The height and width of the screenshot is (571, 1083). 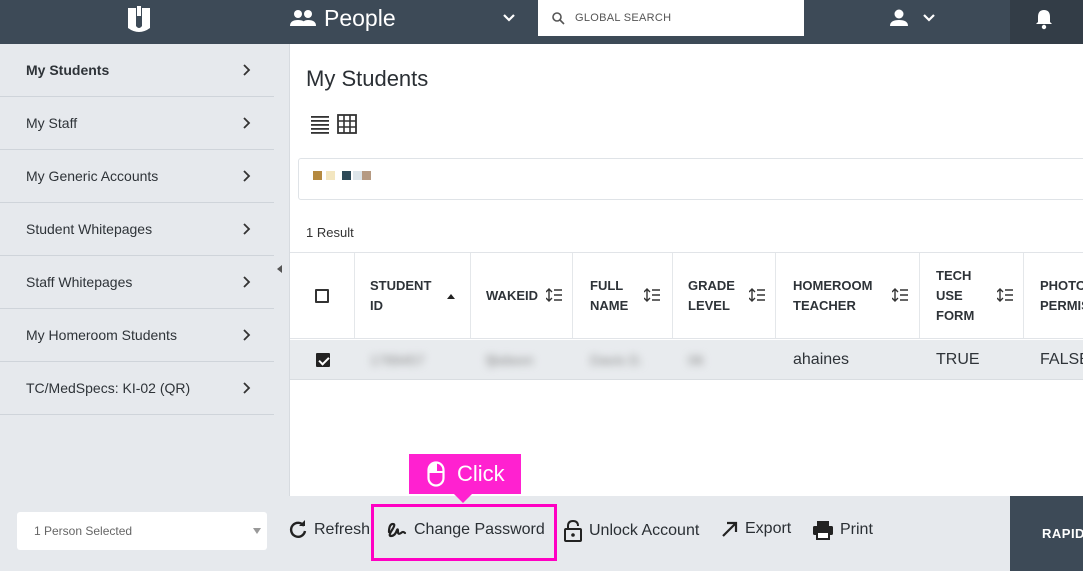 I want to click on rapid-button: RAPID, so click(x=1046, y=533).